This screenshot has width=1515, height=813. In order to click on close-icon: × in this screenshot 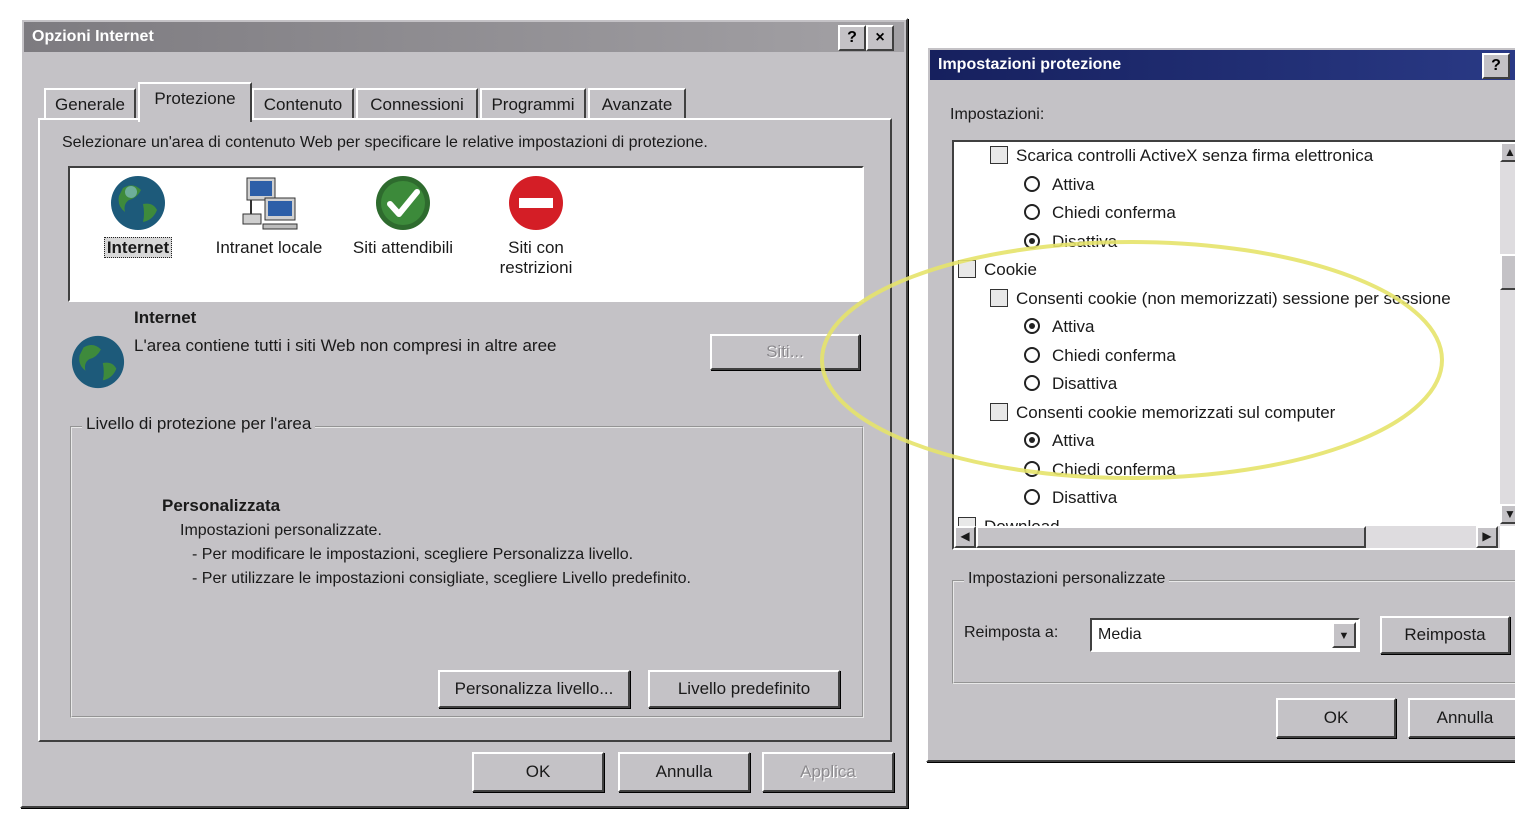, I will do `click(880, 37)`.